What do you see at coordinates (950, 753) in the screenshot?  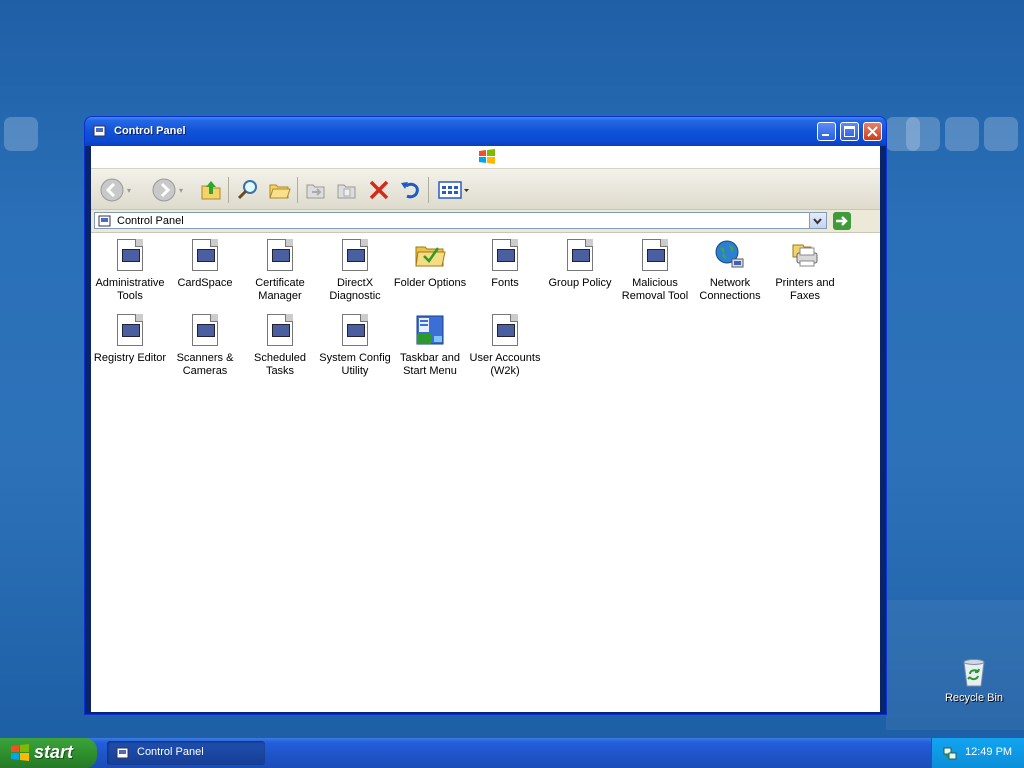 I see `network-tray-icon` at bounding box center [950, 753].